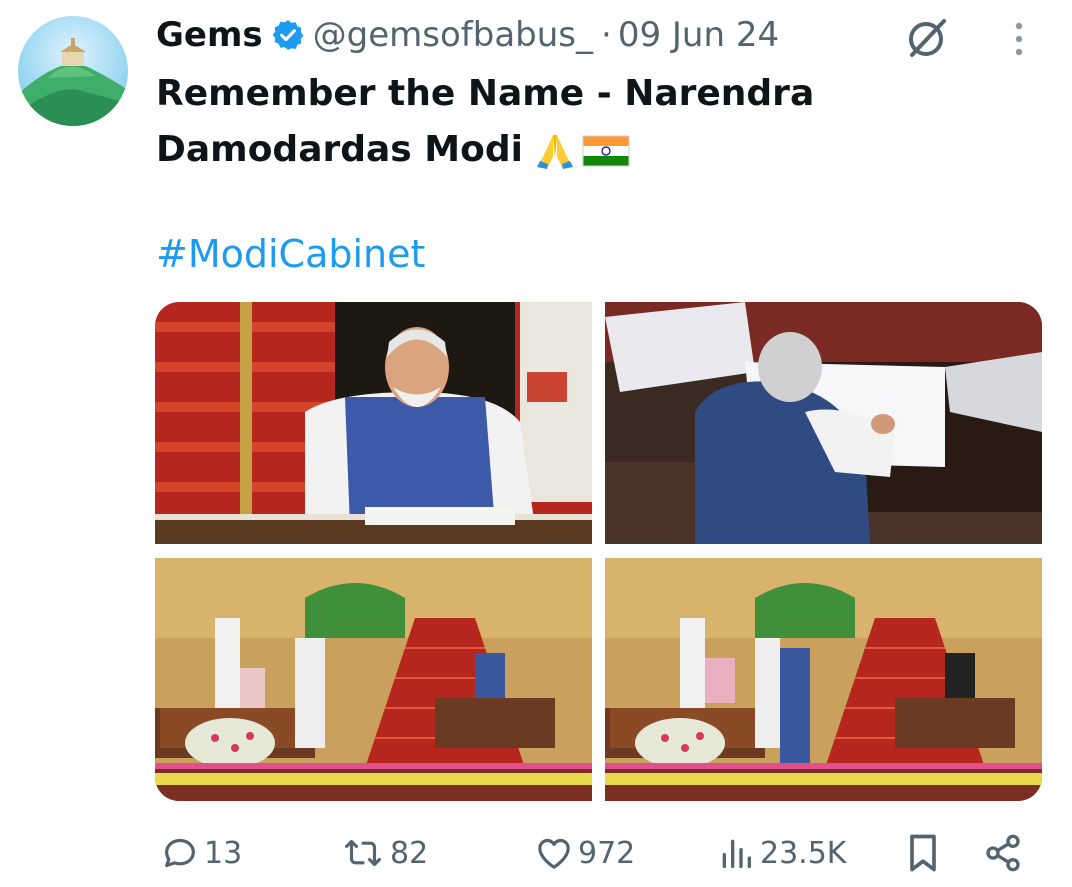 This screenshot has height=887, width=1072. I want to click on author-name: Gems, so click(209, 35).